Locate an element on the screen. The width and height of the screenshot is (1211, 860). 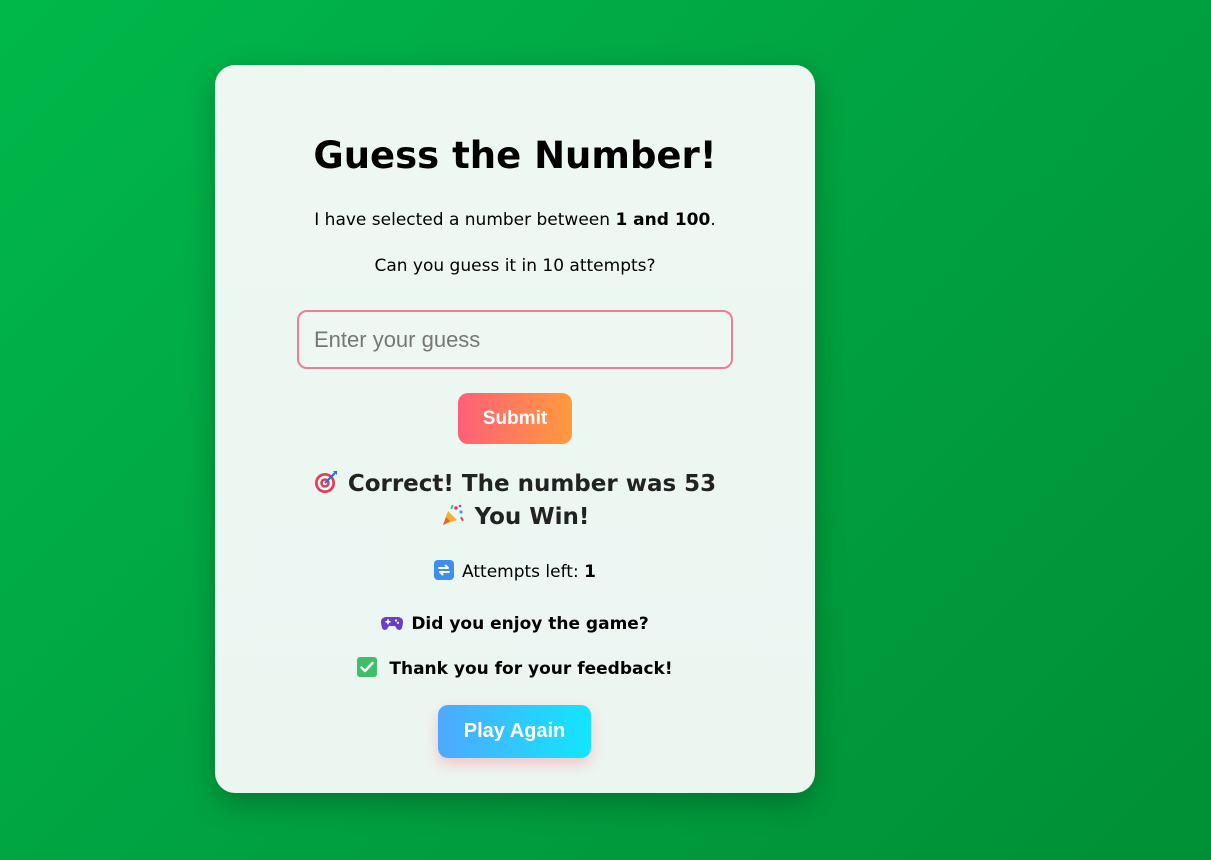
check-mark-icon is located at coordinates (367, 667).